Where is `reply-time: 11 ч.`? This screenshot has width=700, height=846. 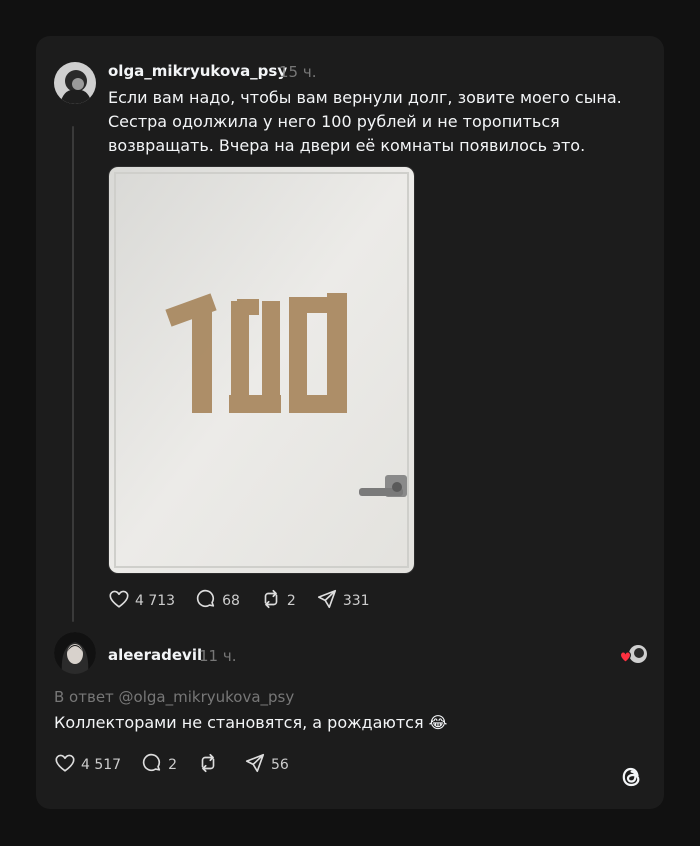
reply-time: 11 ч. is located at coordinates (218, 656).